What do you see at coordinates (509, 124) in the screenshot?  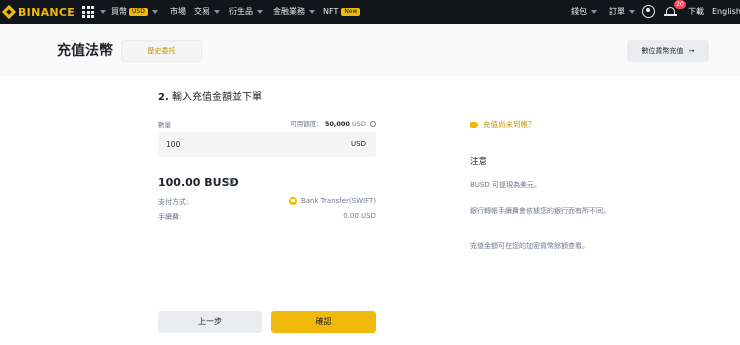 I see `deposit-not-arrived-text: 充值尚未到帳？` at bounding box center [509, 124].